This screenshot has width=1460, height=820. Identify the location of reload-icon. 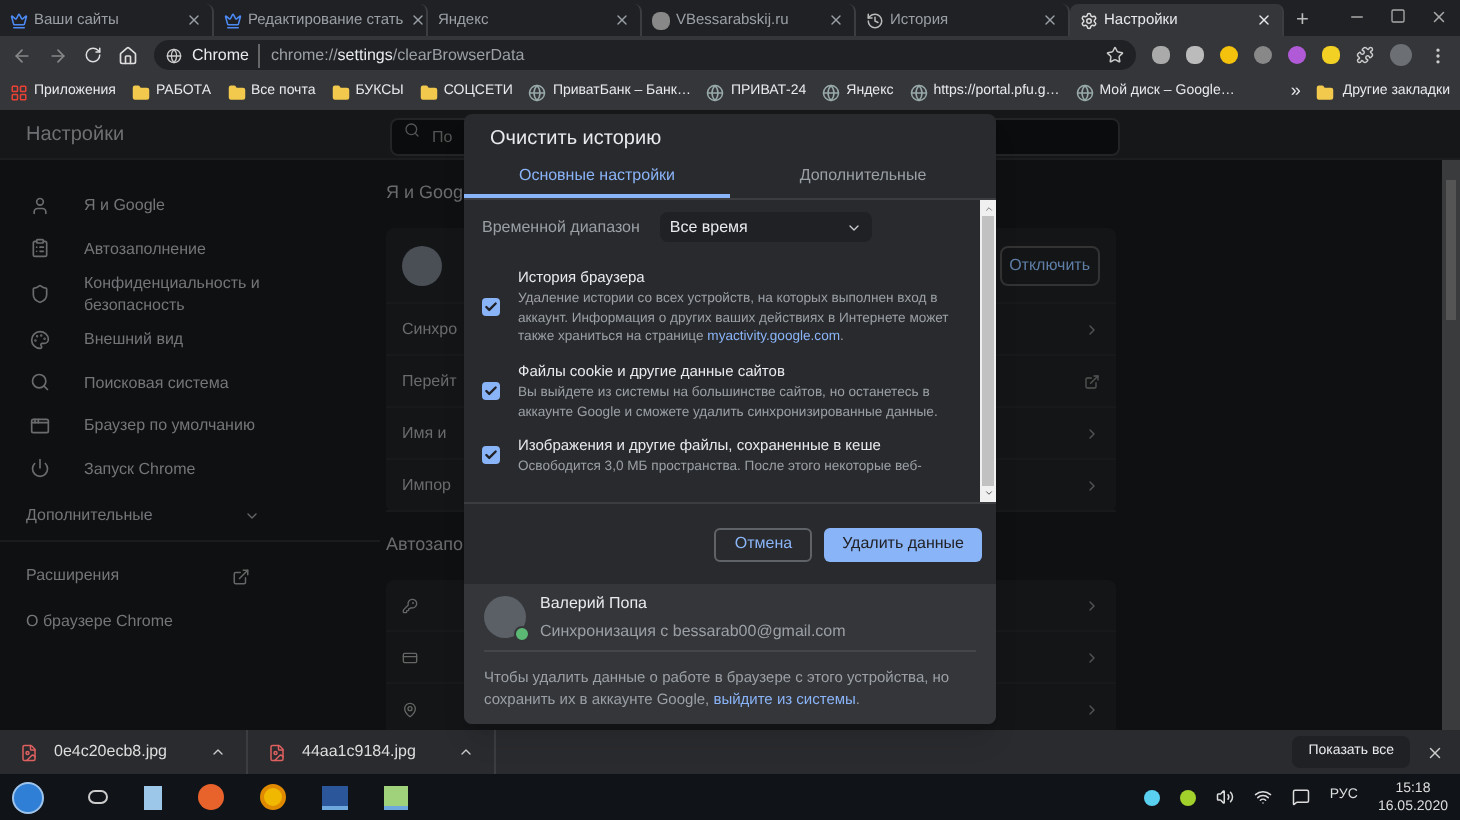
(93, 55).